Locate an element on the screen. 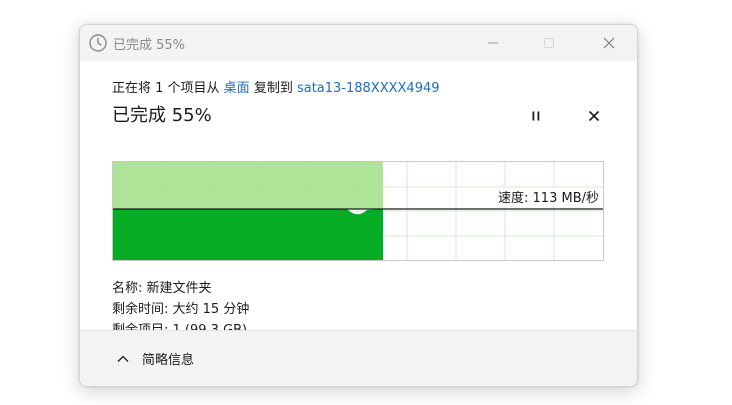 The image size is (732, 405). close-icon is located at coordinates (609, 43).